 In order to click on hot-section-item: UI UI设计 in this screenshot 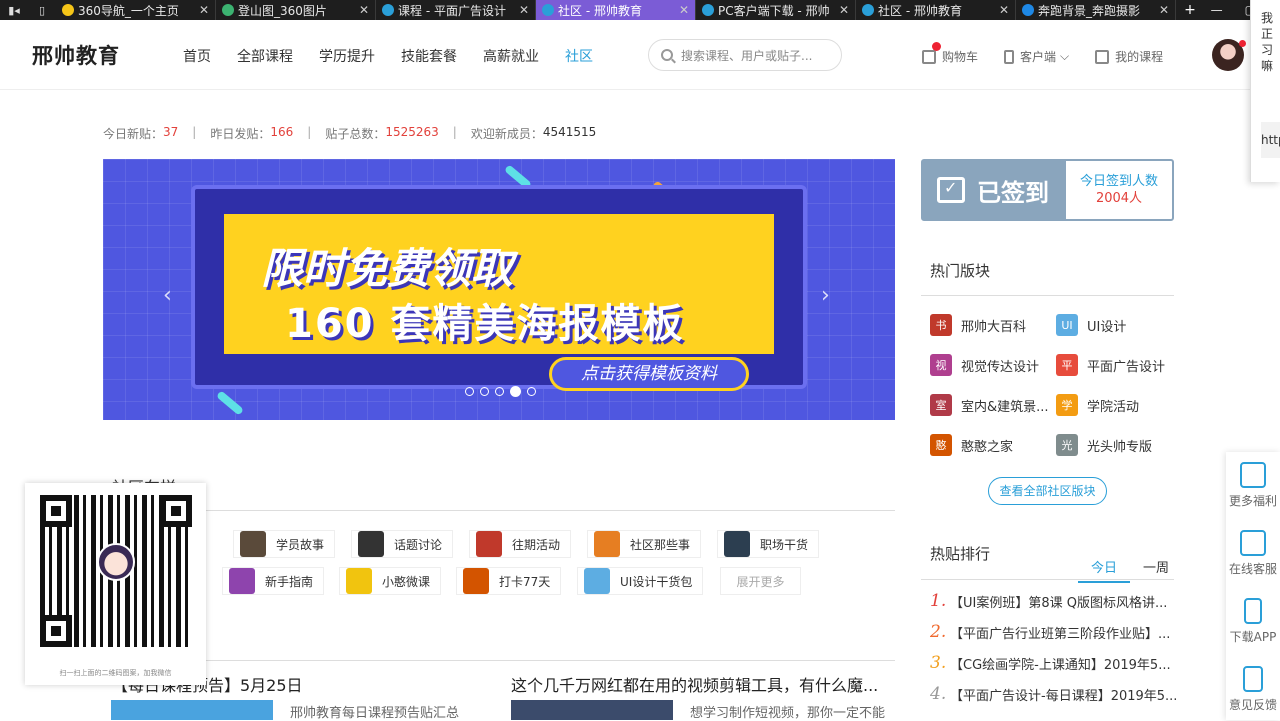, I will do `click(1091, 325)`.